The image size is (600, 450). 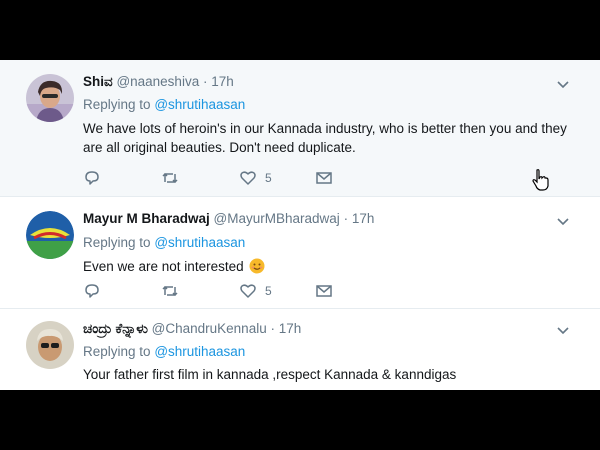 I want to click on hand-cursor-icon, so click(x=540, y=180).